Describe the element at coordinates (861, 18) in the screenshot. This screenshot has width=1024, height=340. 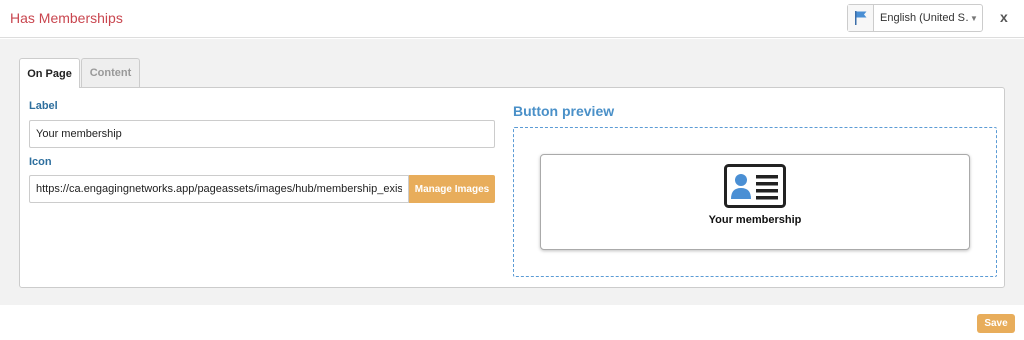
I see `flag-icon` at that location.